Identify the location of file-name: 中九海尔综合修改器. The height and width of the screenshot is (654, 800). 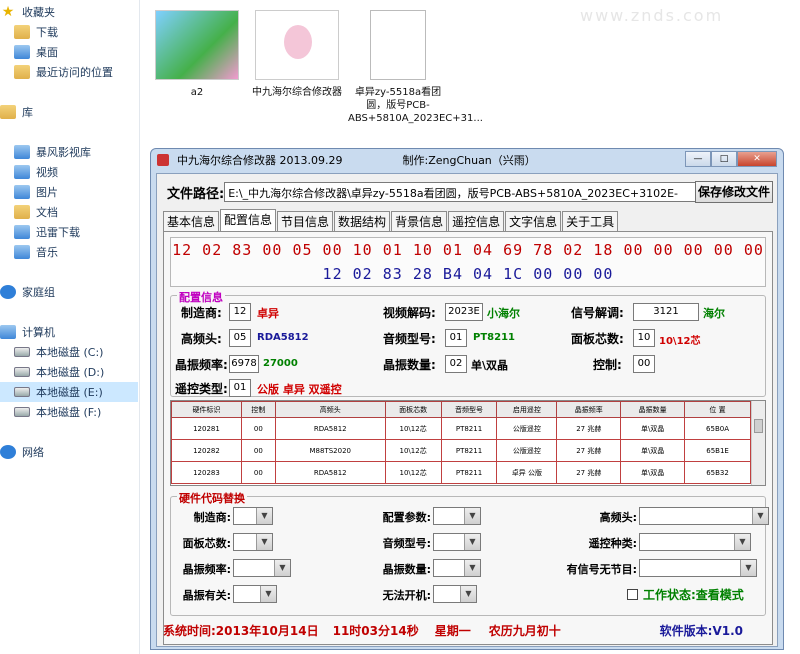
(297, 92).